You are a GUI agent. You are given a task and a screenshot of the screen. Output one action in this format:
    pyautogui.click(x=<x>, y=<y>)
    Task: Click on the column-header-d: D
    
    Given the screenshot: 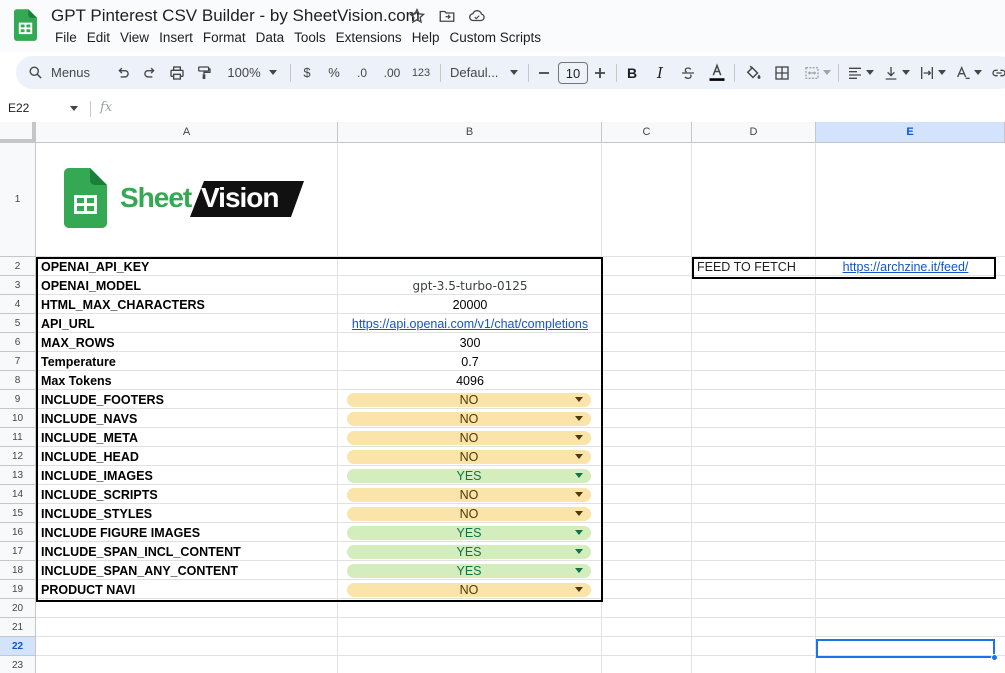 What is the action you would take?
    pyautogui.click(x=754, y=132)
    